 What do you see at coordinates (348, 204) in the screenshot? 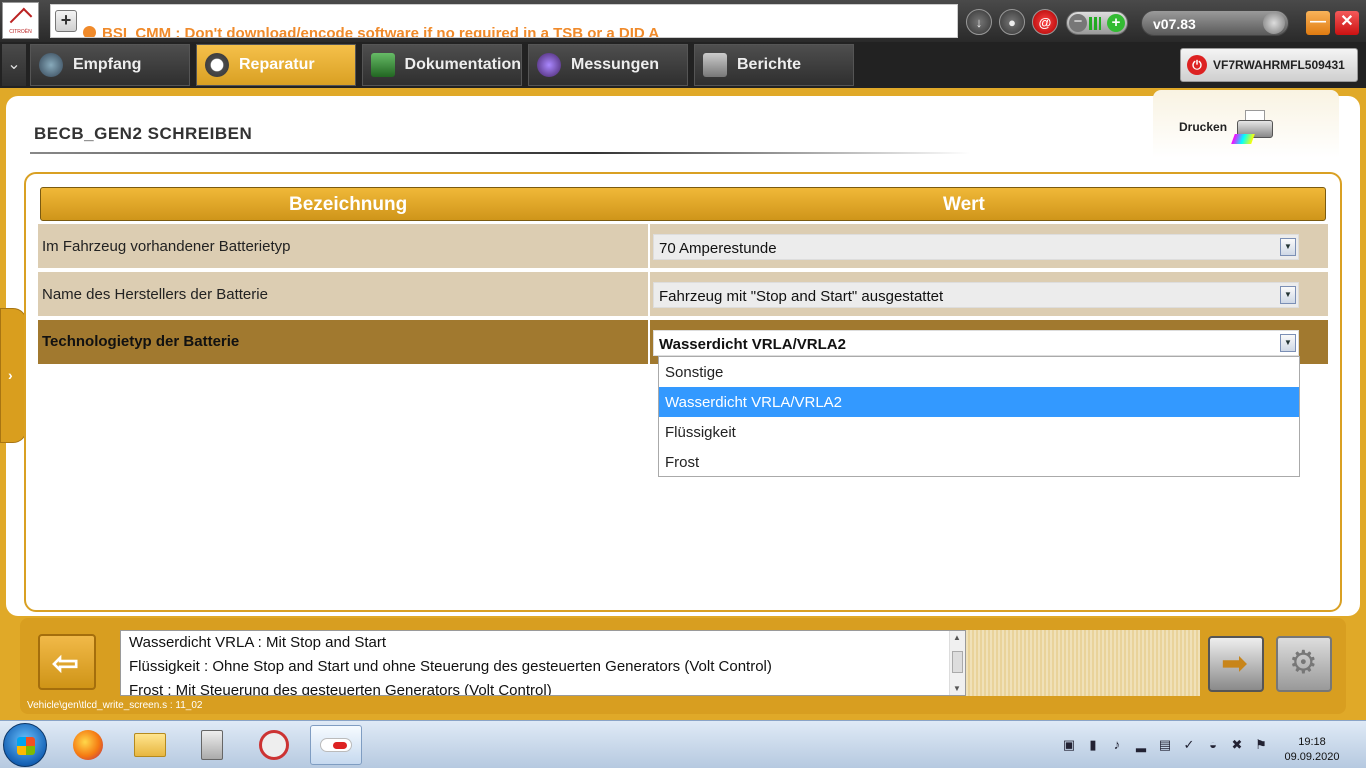
I see `column-header-bezeichnung: Bezeichnung` at bounding box center [348, 204].